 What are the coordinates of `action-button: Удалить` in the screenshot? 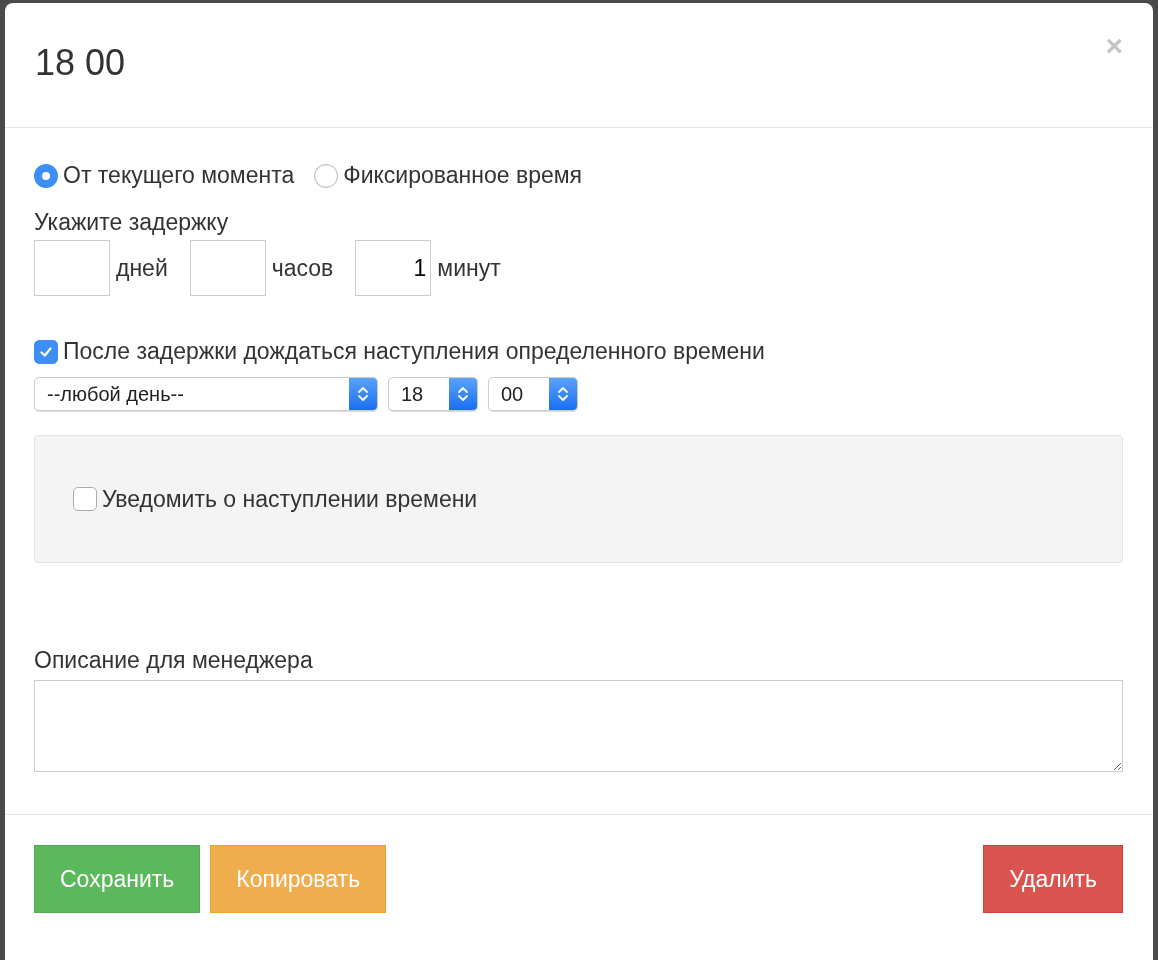 It's located at (1053, 879).